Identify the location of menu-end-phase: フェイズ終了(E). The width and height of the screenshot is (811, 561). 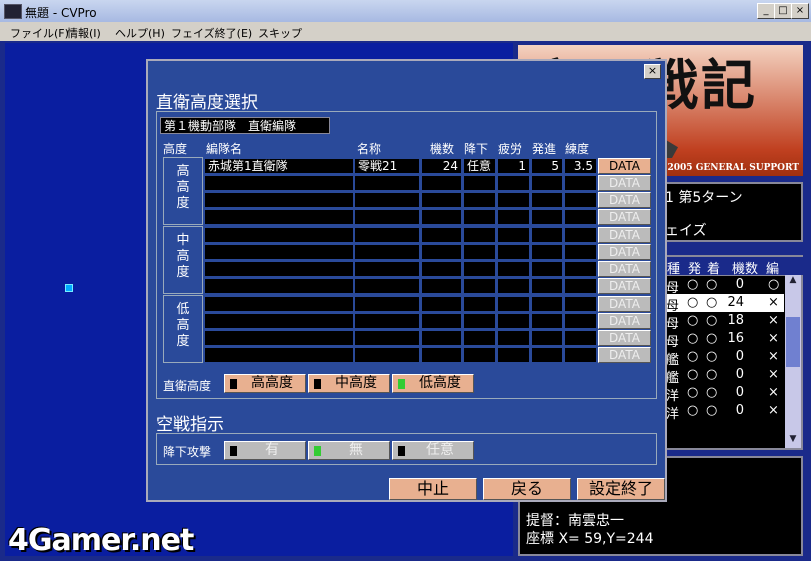
(211, 33).